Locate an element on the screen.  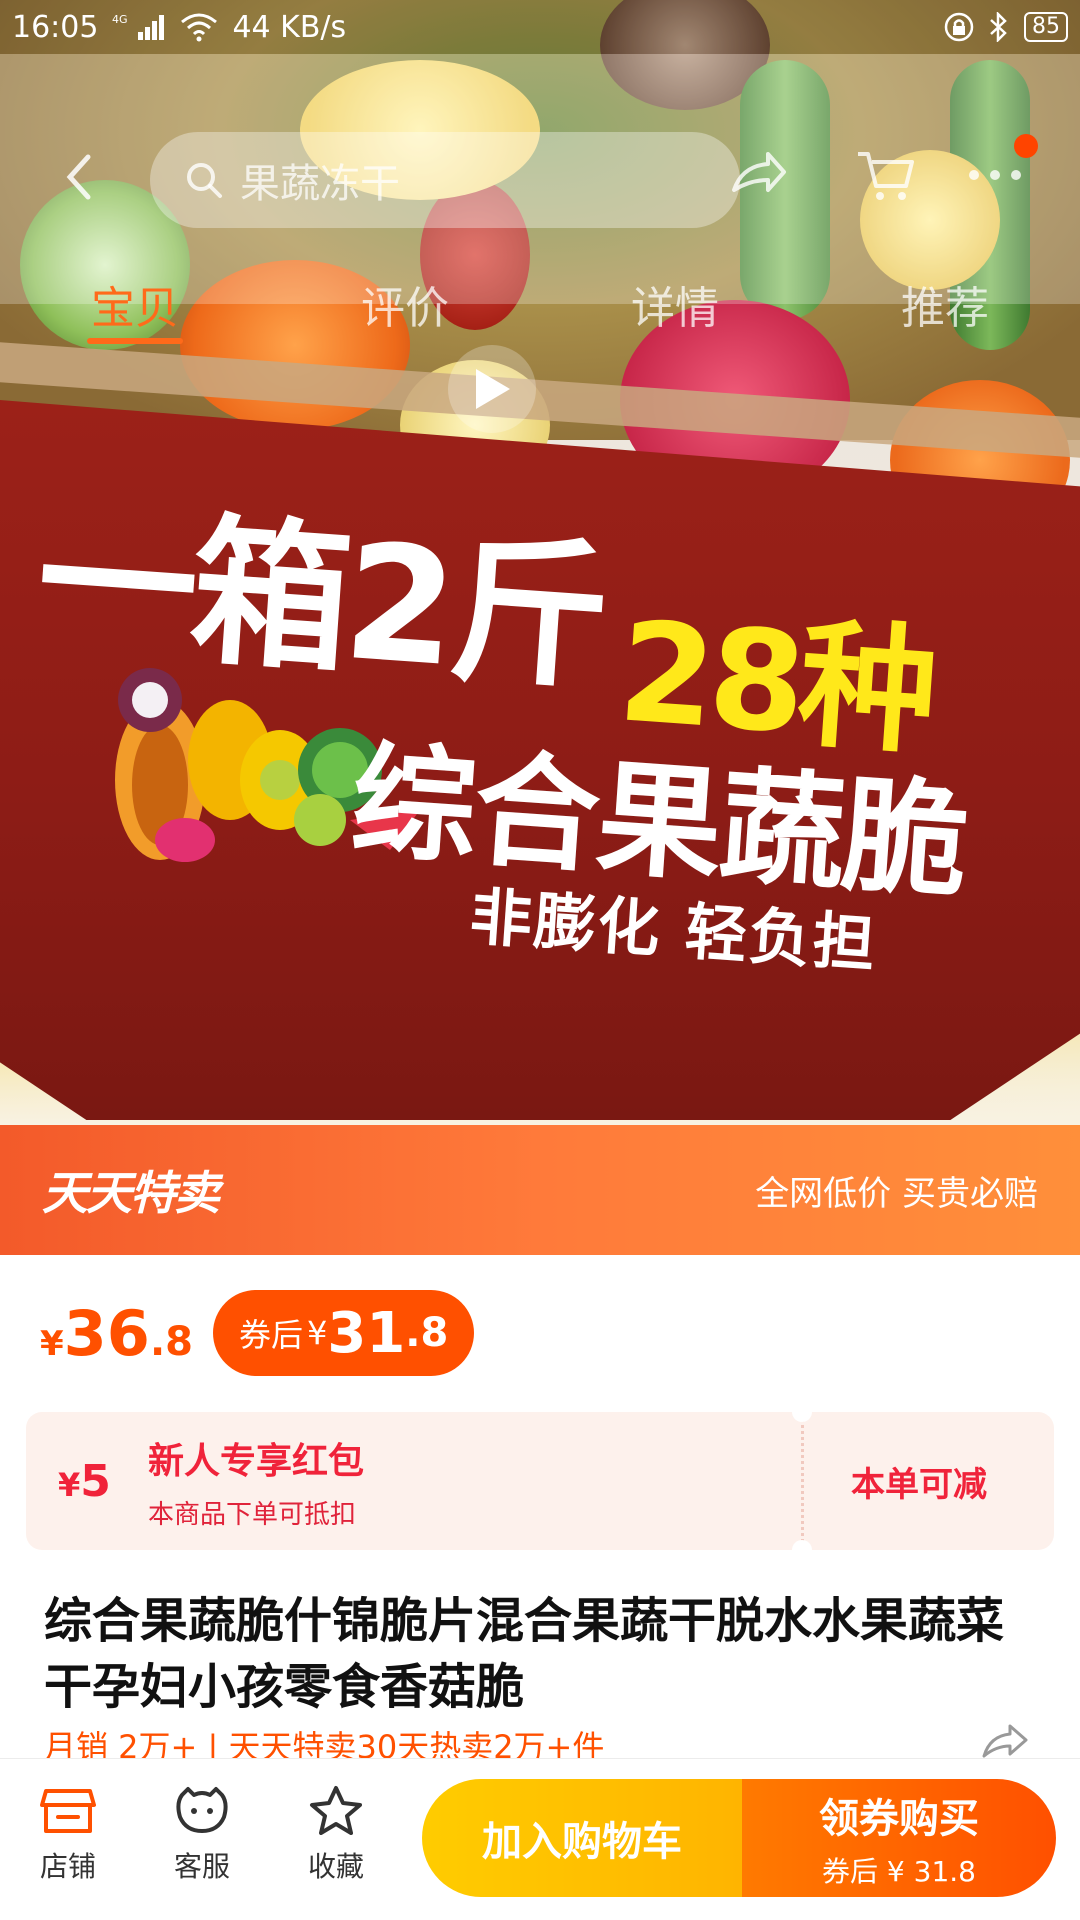
ticket-notch-bottom is located at coordinates (802, 1550).